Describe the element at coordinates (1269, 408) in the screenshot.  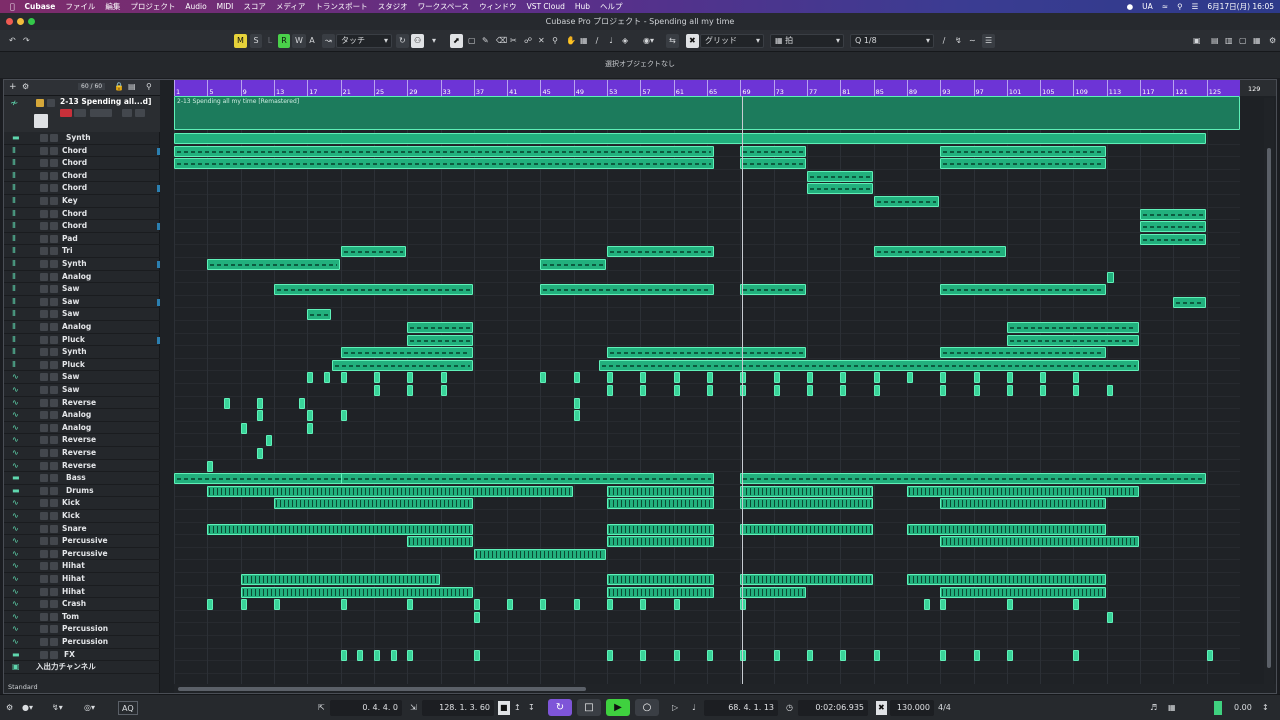
I see `vertical-scroll-thumb` at that location.